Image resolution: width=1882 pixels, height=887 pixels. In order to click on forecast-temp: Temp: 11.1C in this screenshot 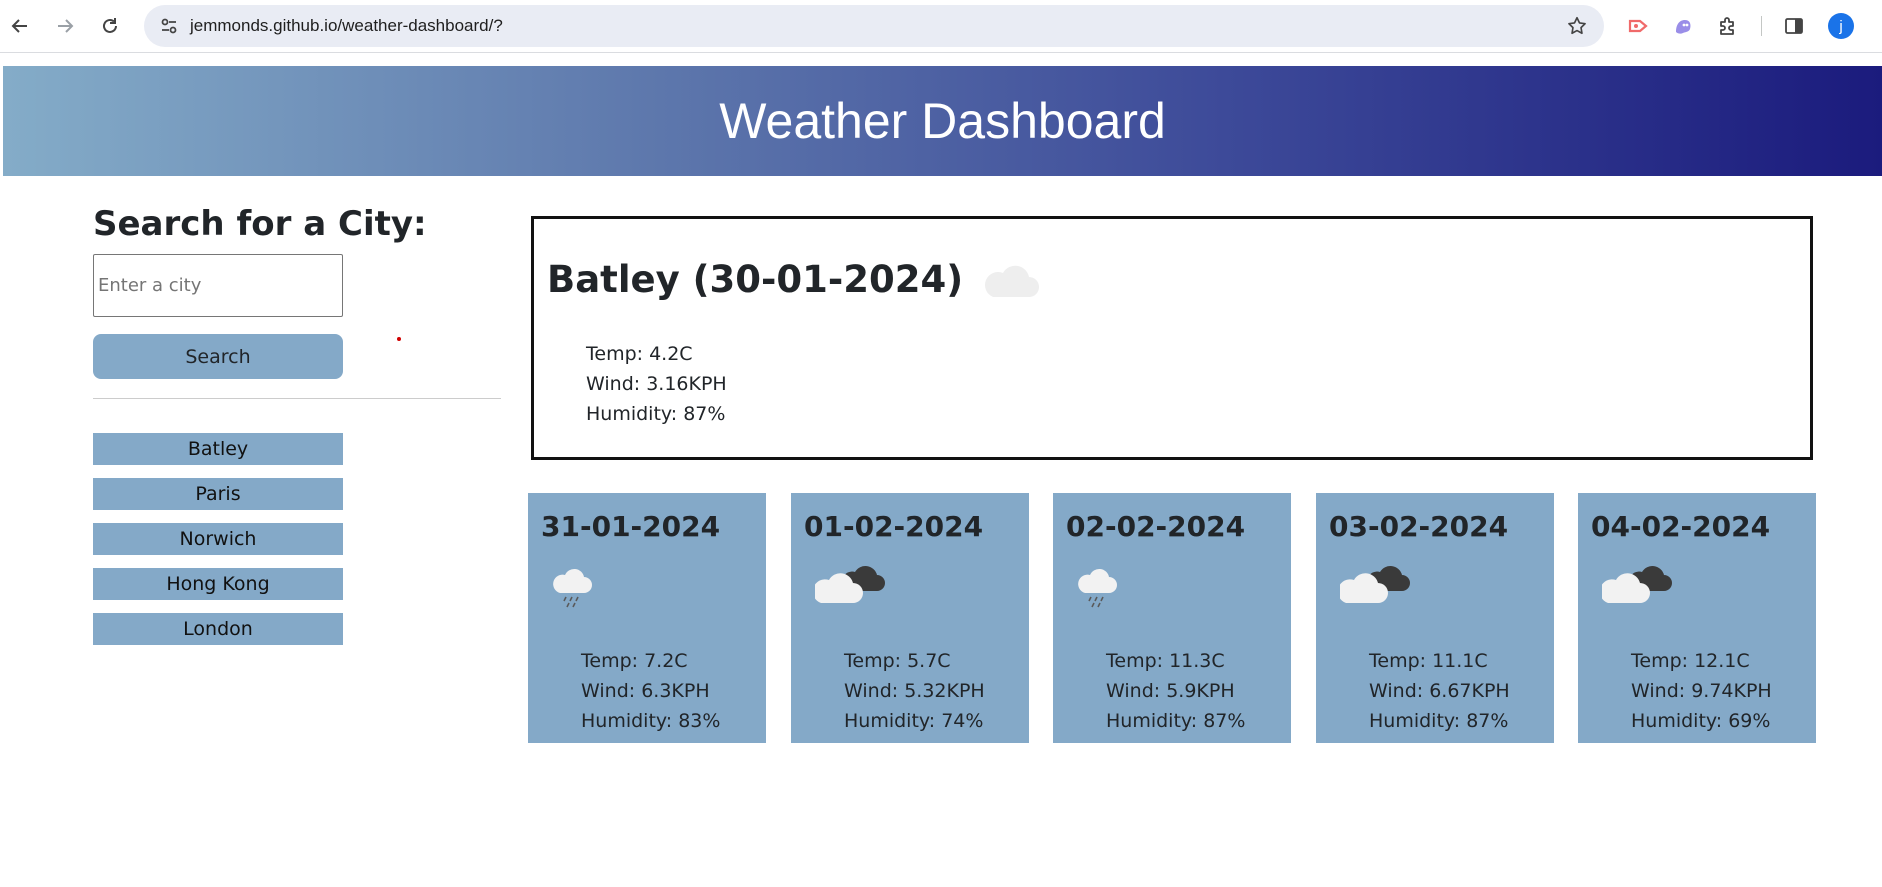, I will do `click(1428, 661)`.